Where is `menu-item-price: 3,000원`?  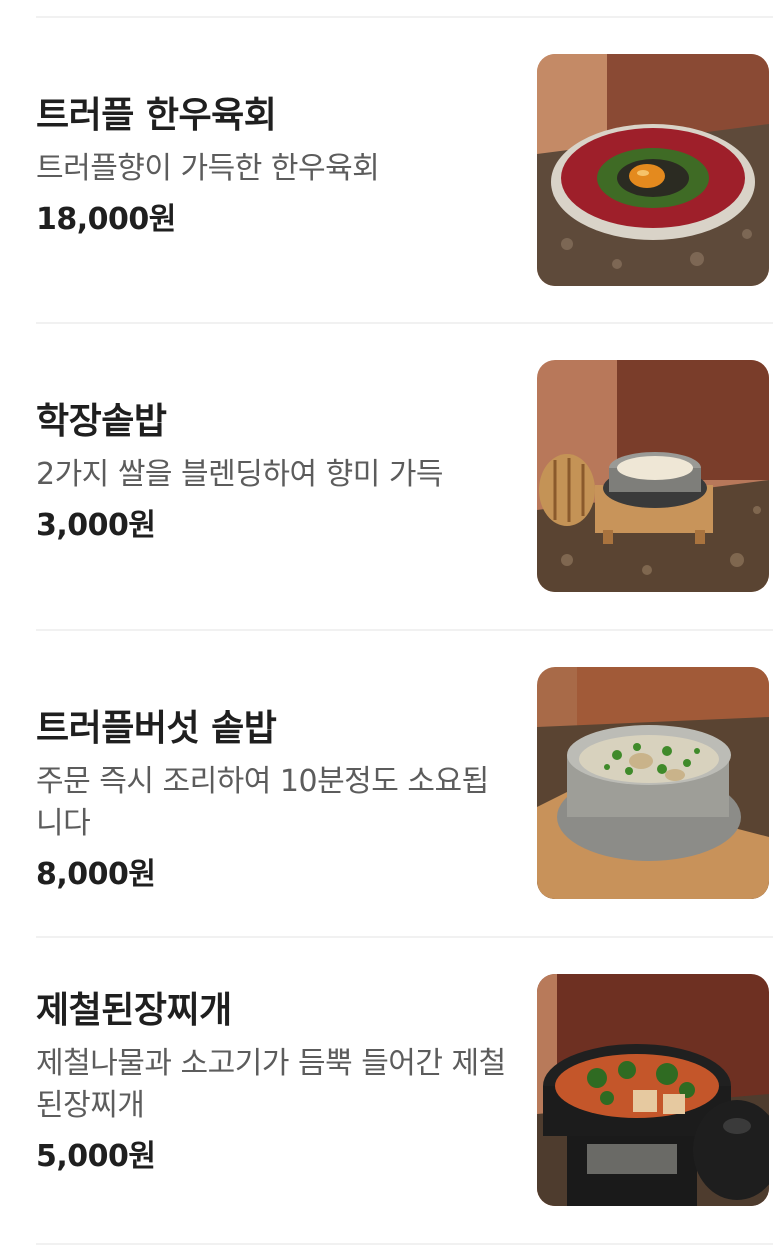 menu-item-price: 3,000원 is located at coordinates (96, 525).